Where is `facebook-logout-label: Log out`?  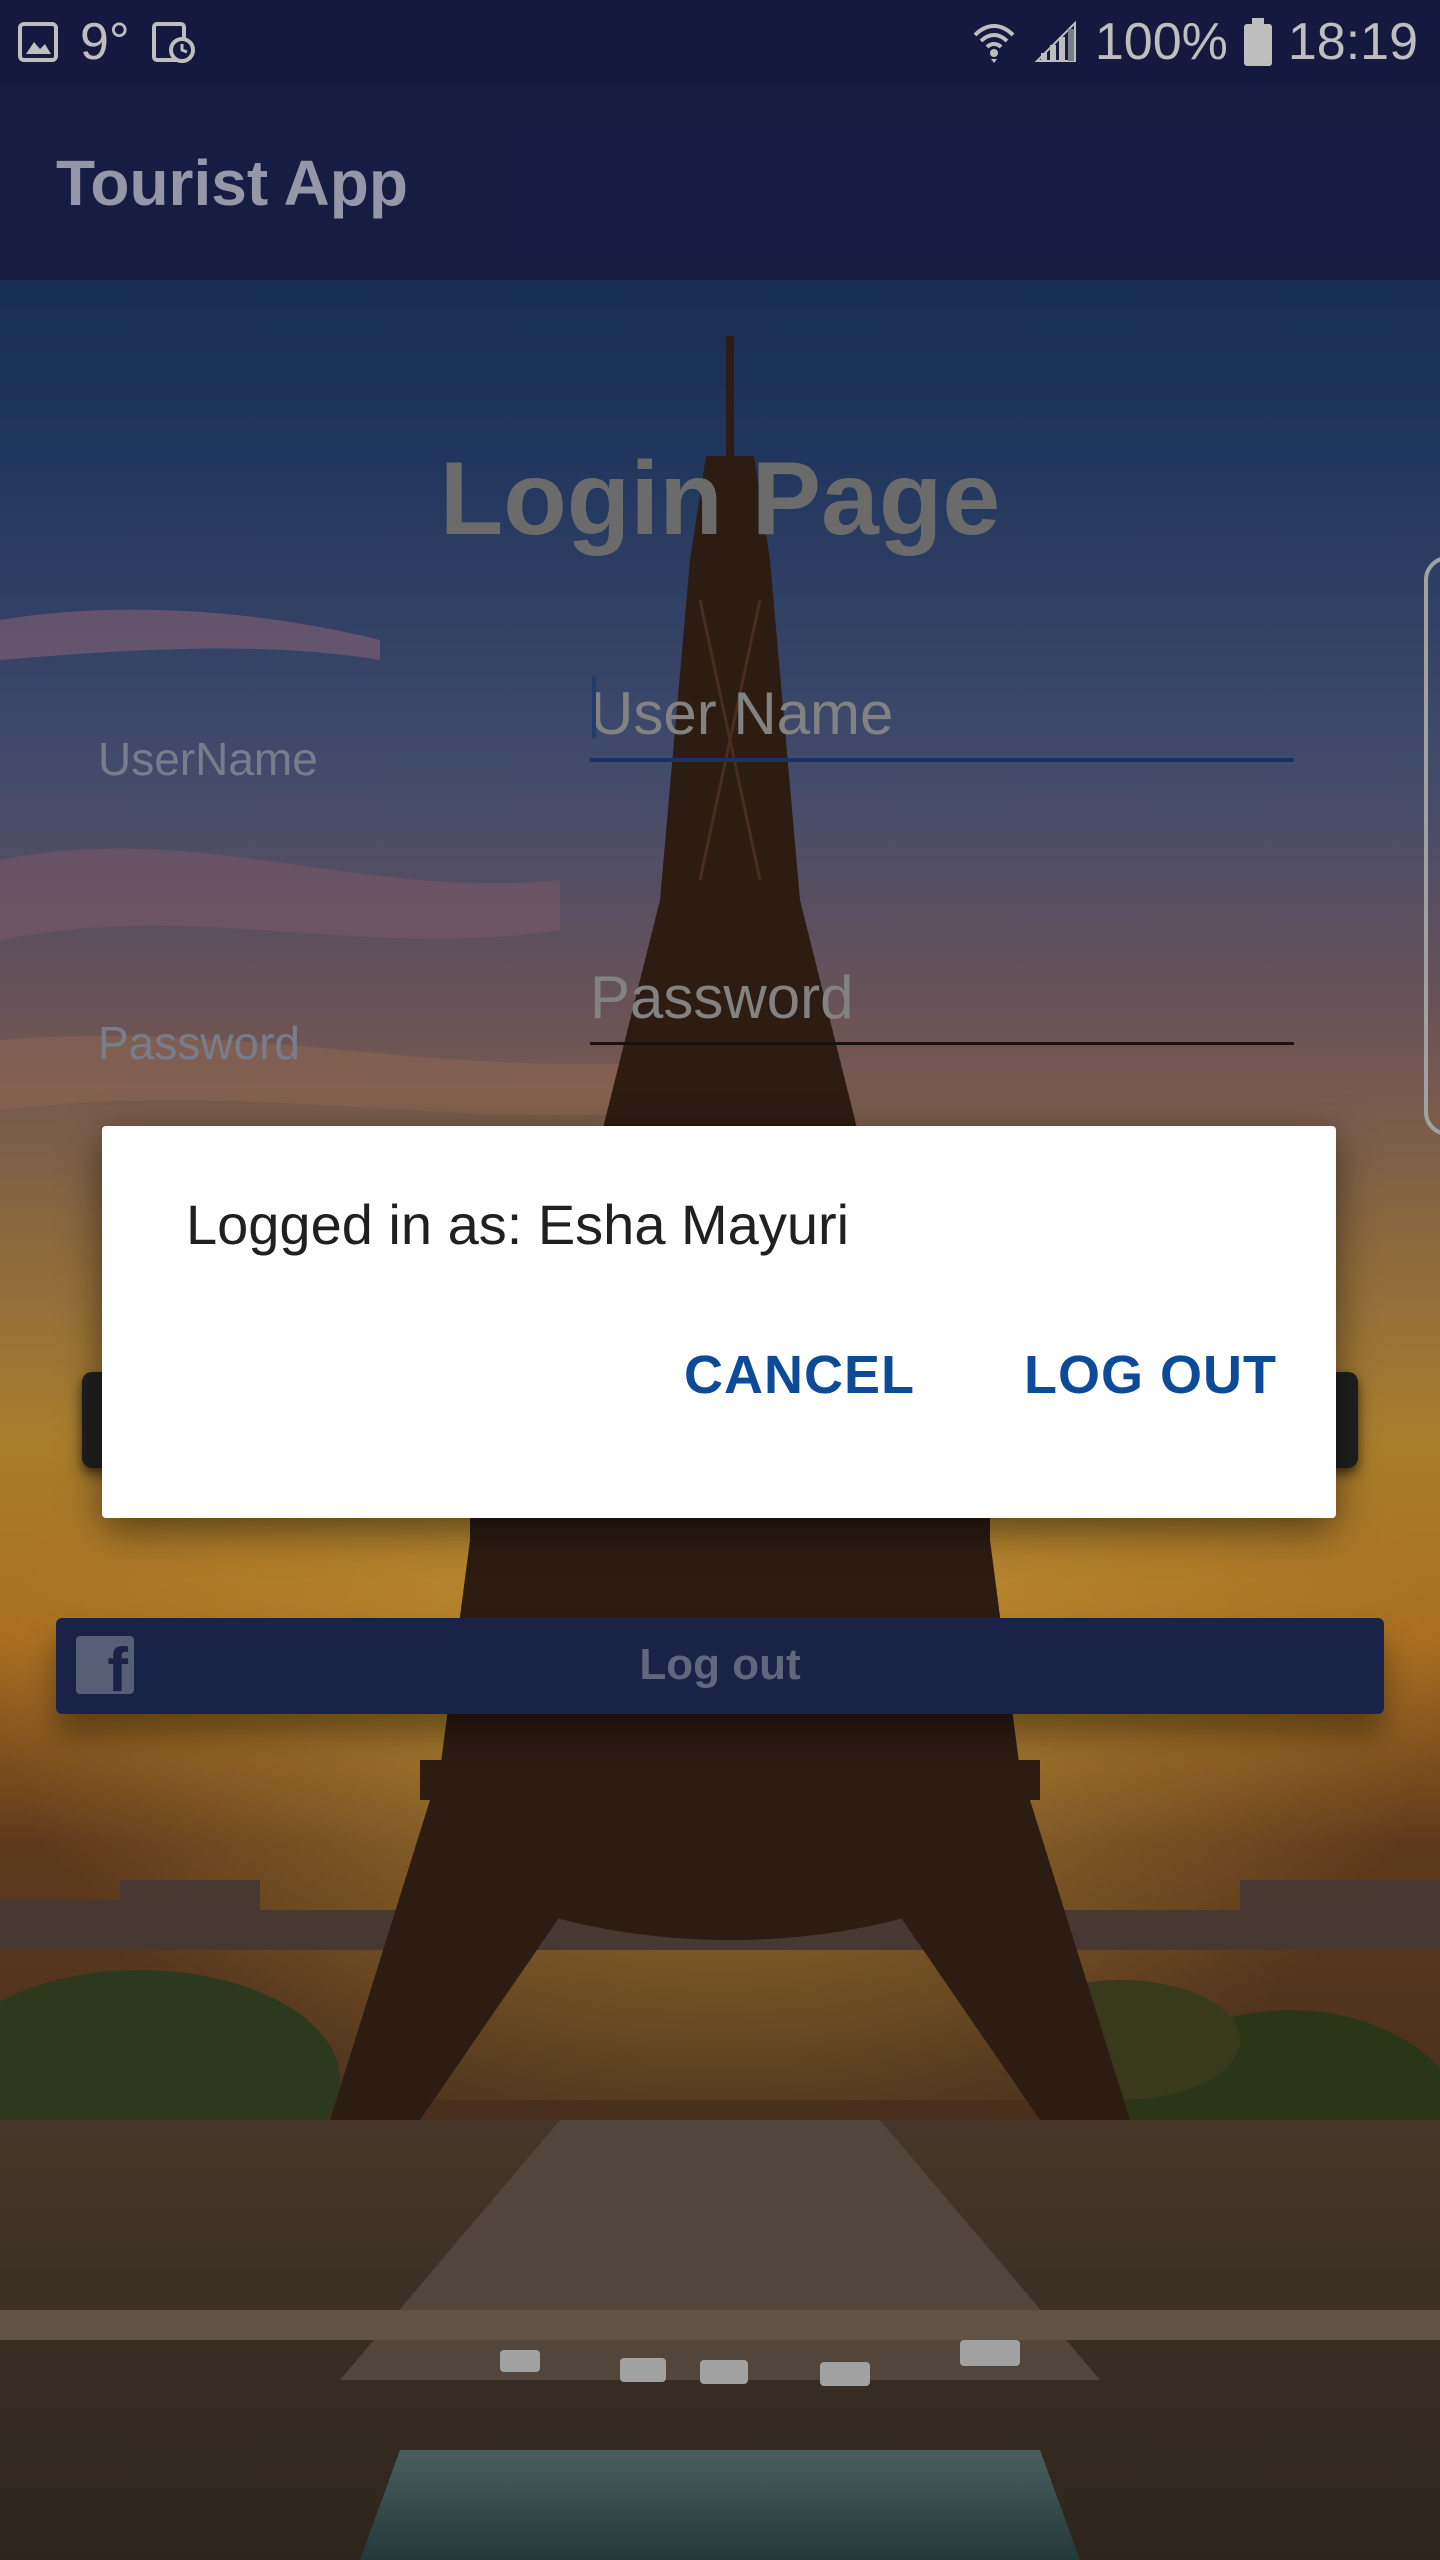 facebook-logout-label: Log out is located at coordinates (720, 1664).